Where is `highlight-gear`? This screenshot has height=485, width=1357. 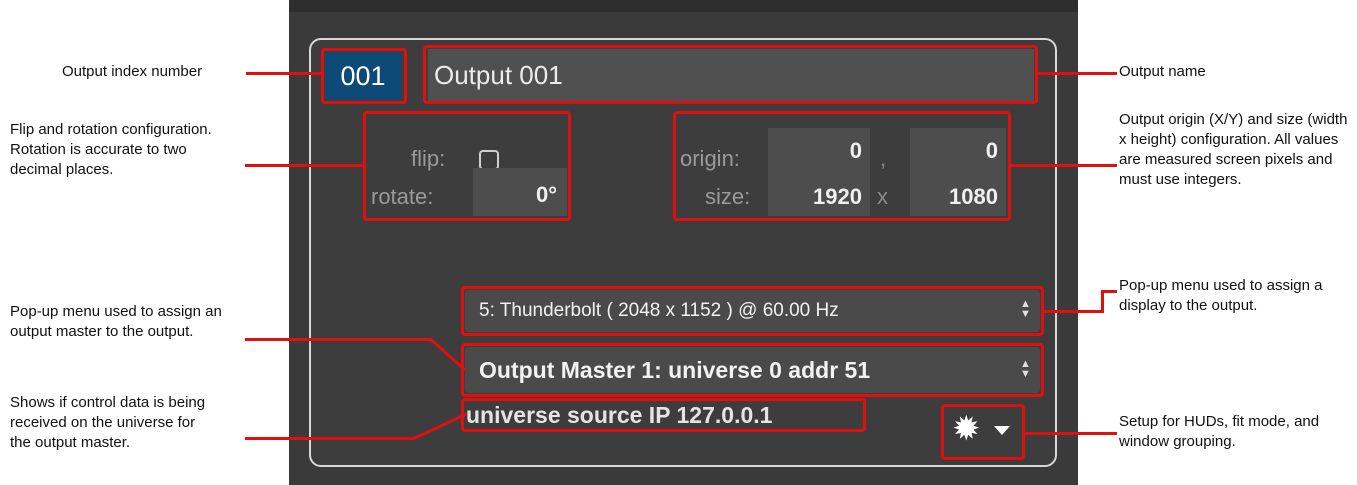 highlight-gear is located at coordinates (983, 432).